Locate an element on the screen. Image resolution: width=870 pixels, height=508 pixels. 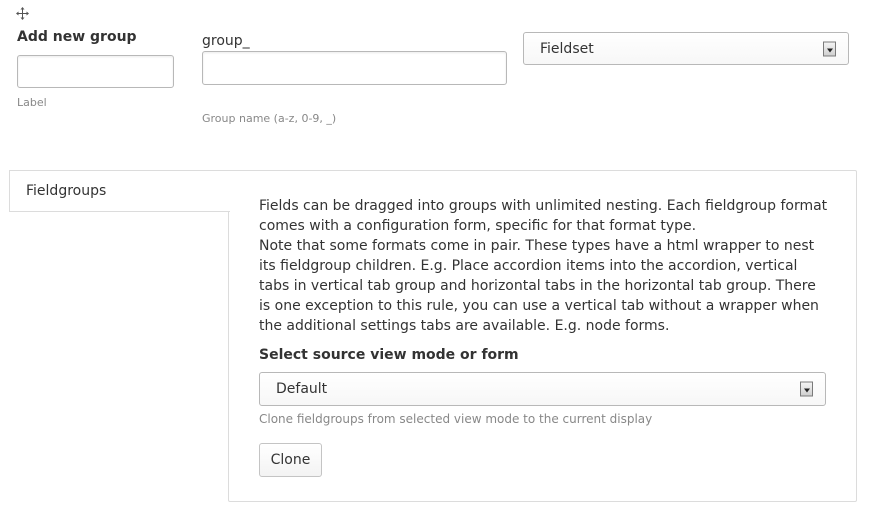
clone-button: Clone is located at coordinates (290, 460).